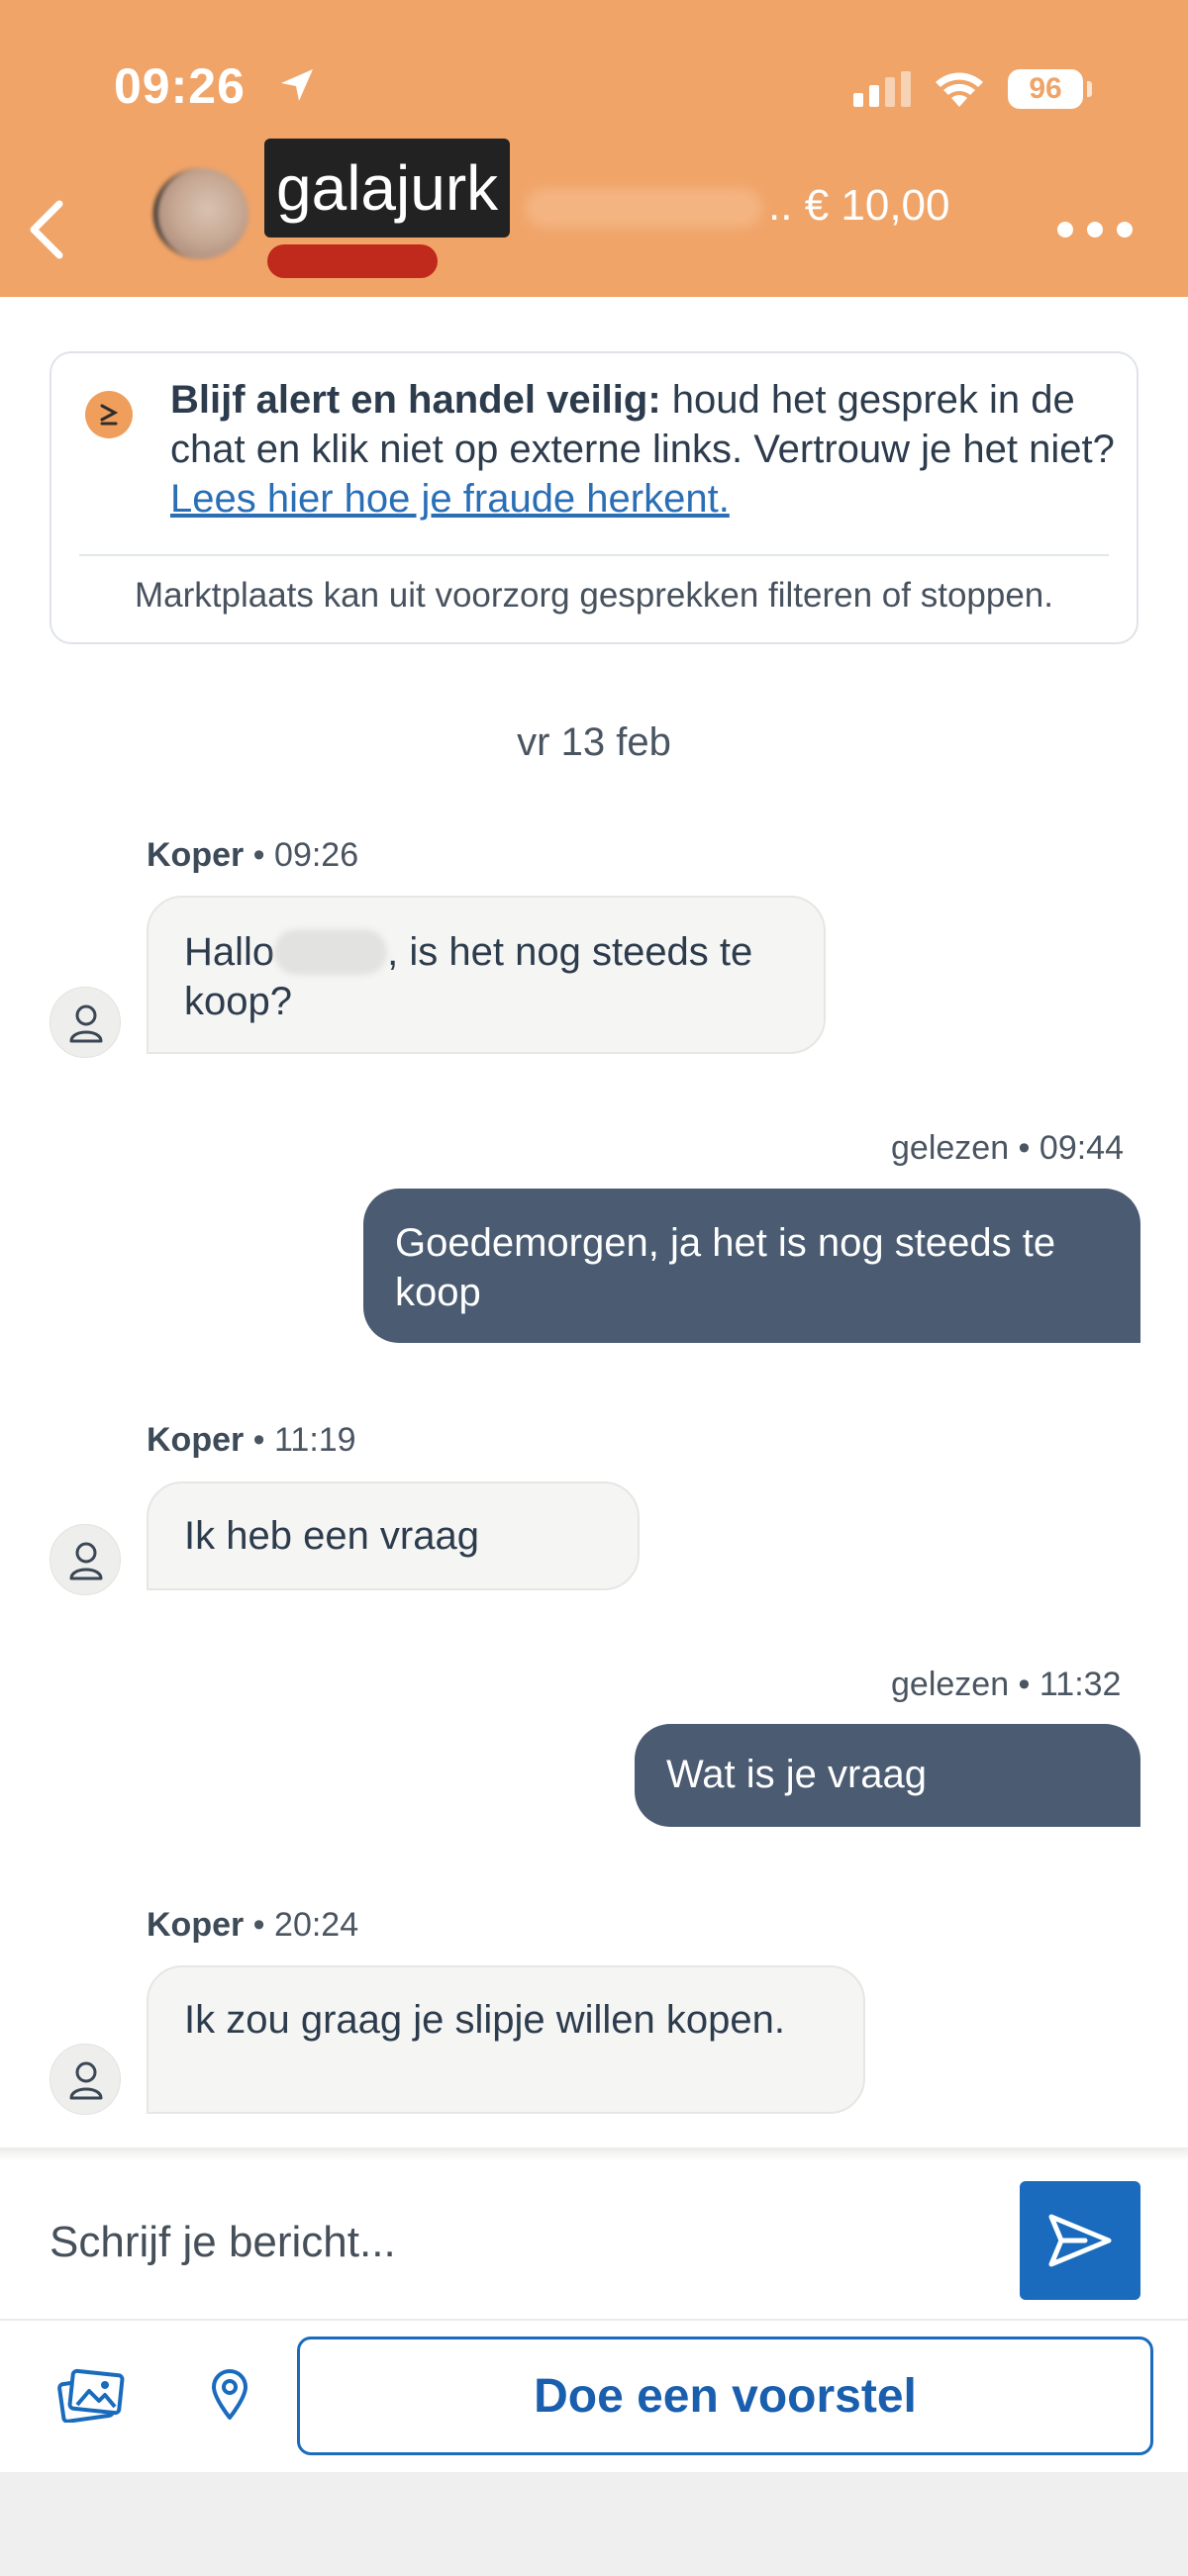 The height and width of the screenshot is (2576, 1188). I want to click on redacted-name, so click(331, 952).